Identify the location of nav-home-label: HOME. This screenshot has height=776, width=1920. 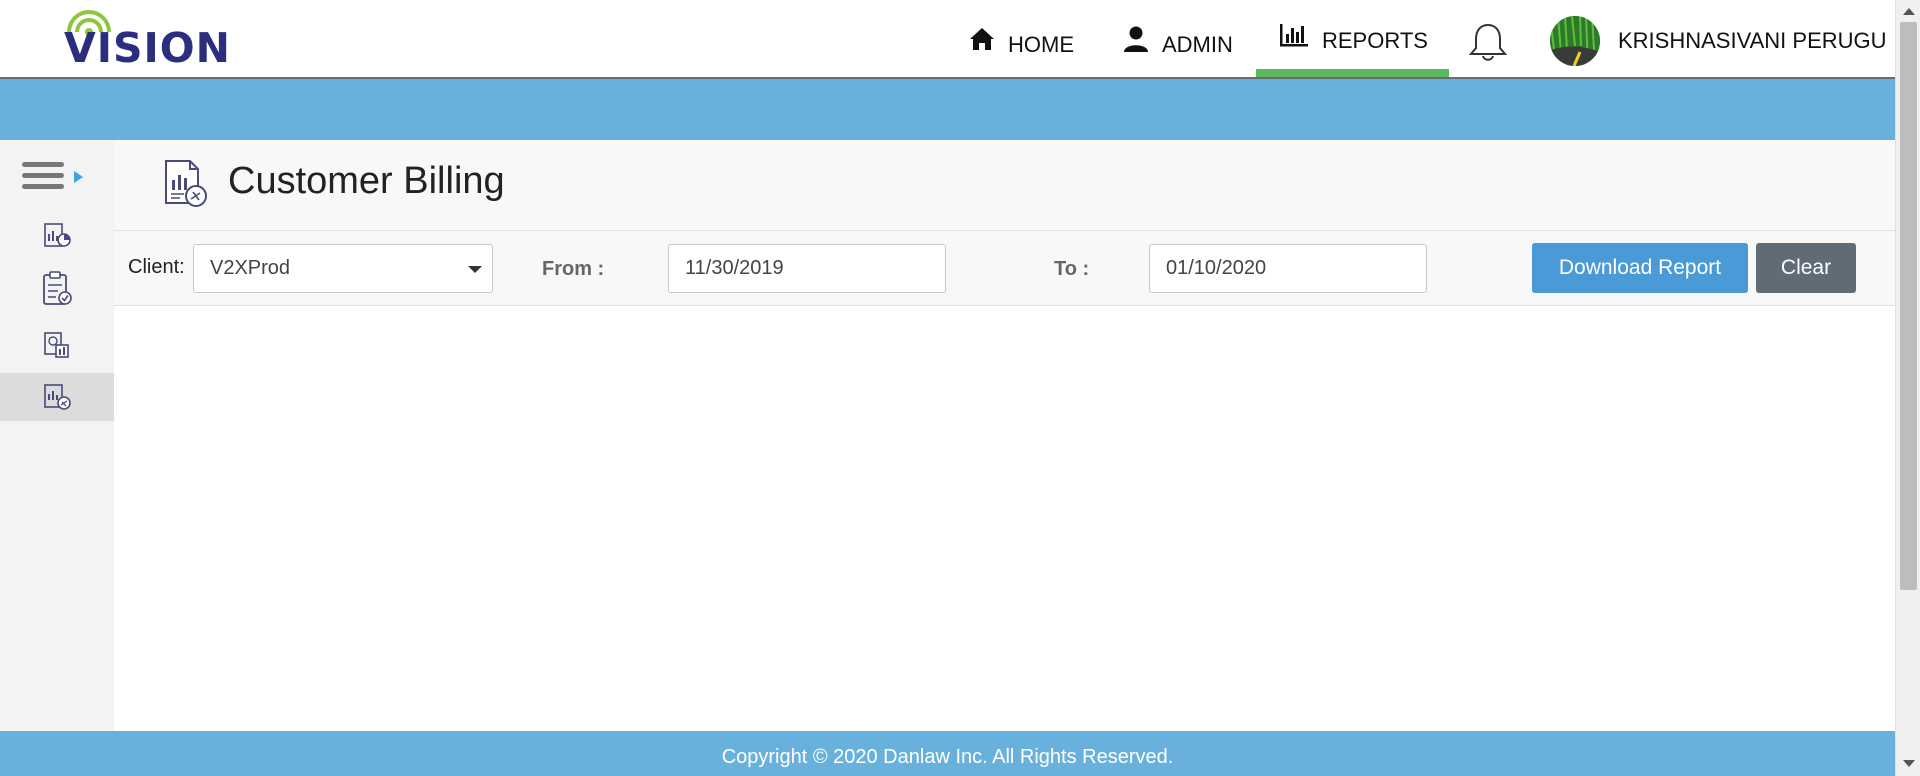
(1041, 44).